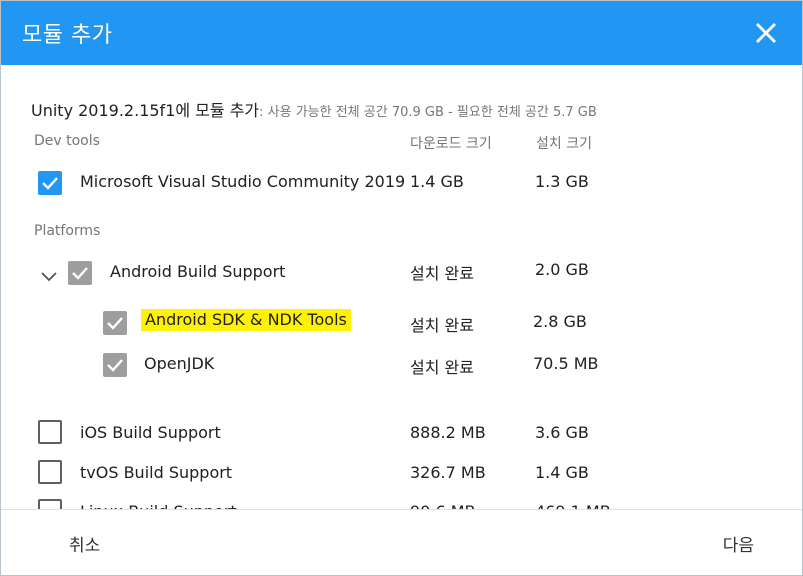  I want to click on highlighted-label: Android SDK & NDK Tools, so click(246, 320).